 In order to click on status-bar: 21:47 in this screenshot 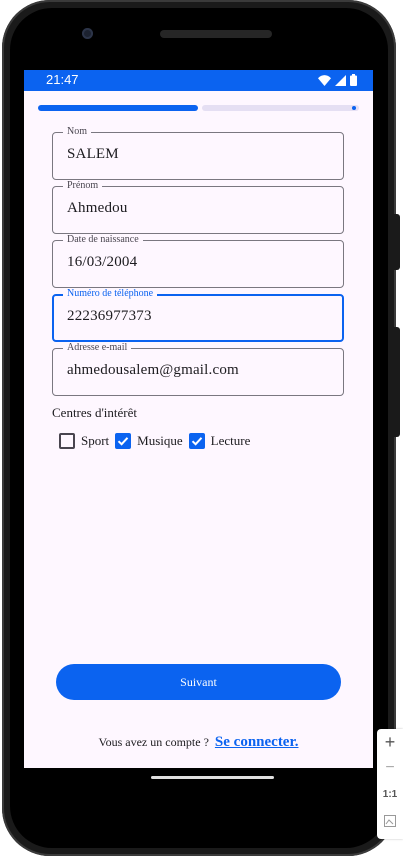, I will do `click(198, 80)`.